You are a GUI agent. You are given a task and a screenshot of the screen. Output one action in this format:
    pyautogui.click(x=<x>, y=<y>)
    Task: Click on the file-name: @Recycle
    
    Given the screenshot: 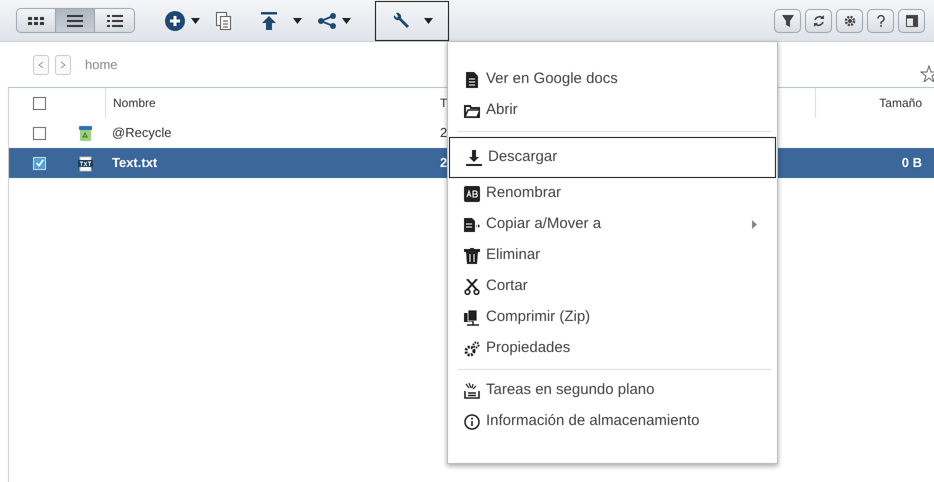 What is the action you would take?
    pyautogui.click(x=142, y=133)
    